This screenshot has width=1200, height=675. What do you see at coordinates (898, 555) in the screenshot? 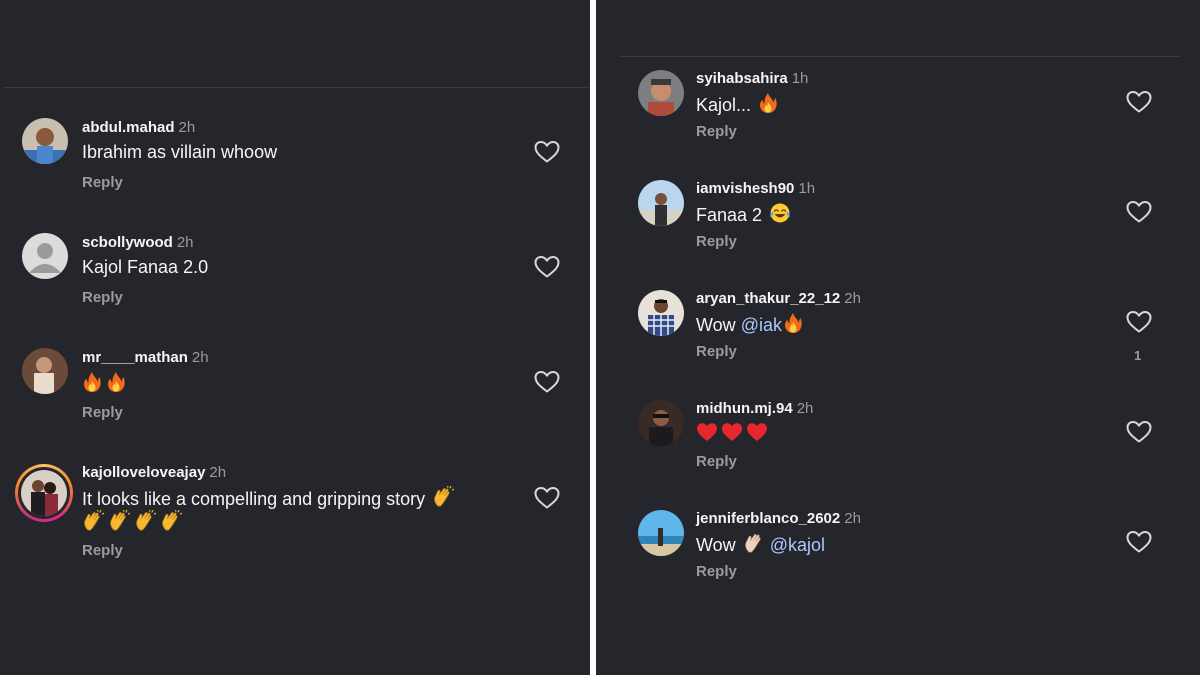
I see `comment-item: jenniferblanco_2602 2h Wow @kajol Reply` at bounding box center [898, 555].